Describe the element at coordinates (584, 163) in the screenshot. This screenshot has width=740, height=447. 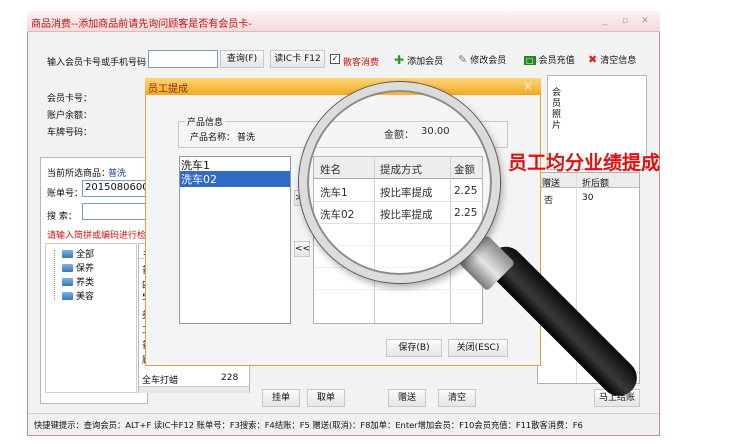
I see `annotation-text: 员工均分业绩提成` at that location.